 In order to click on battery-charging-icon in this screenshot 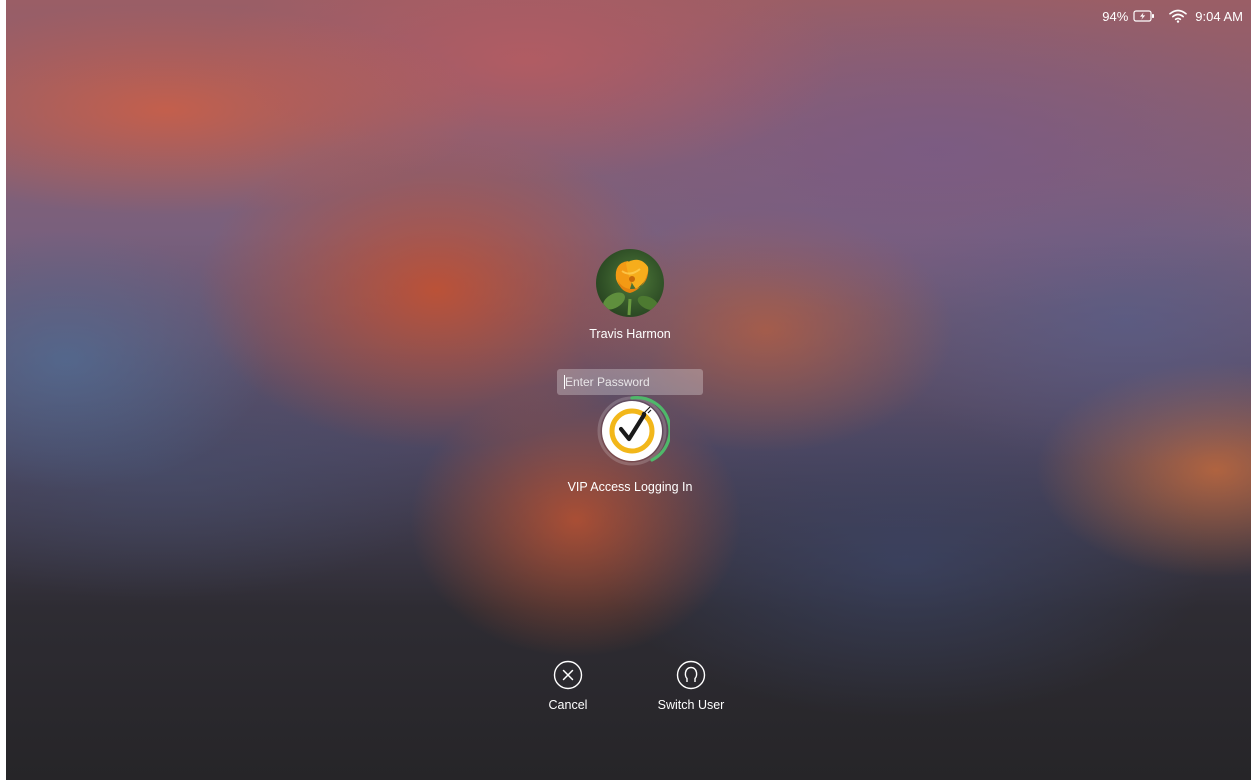, I will do `click(1144, 16)`.